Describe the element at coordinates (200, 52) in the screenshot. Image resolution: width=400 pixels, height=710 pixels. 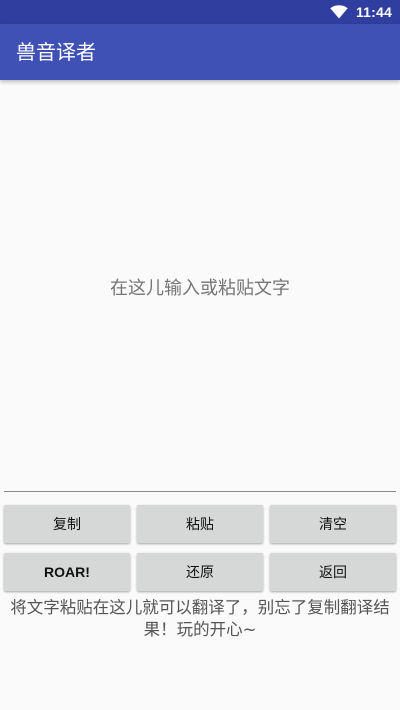
I see `app-bar: 兽音译者` at that location.